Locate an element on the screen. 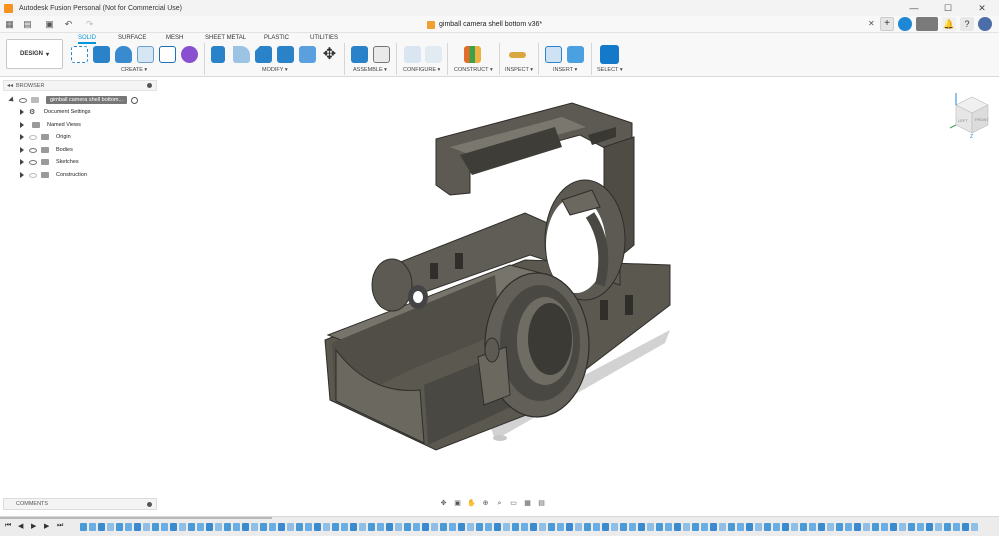  notifications-bell-icon: 🔔 is located at coordinates (949, 24).